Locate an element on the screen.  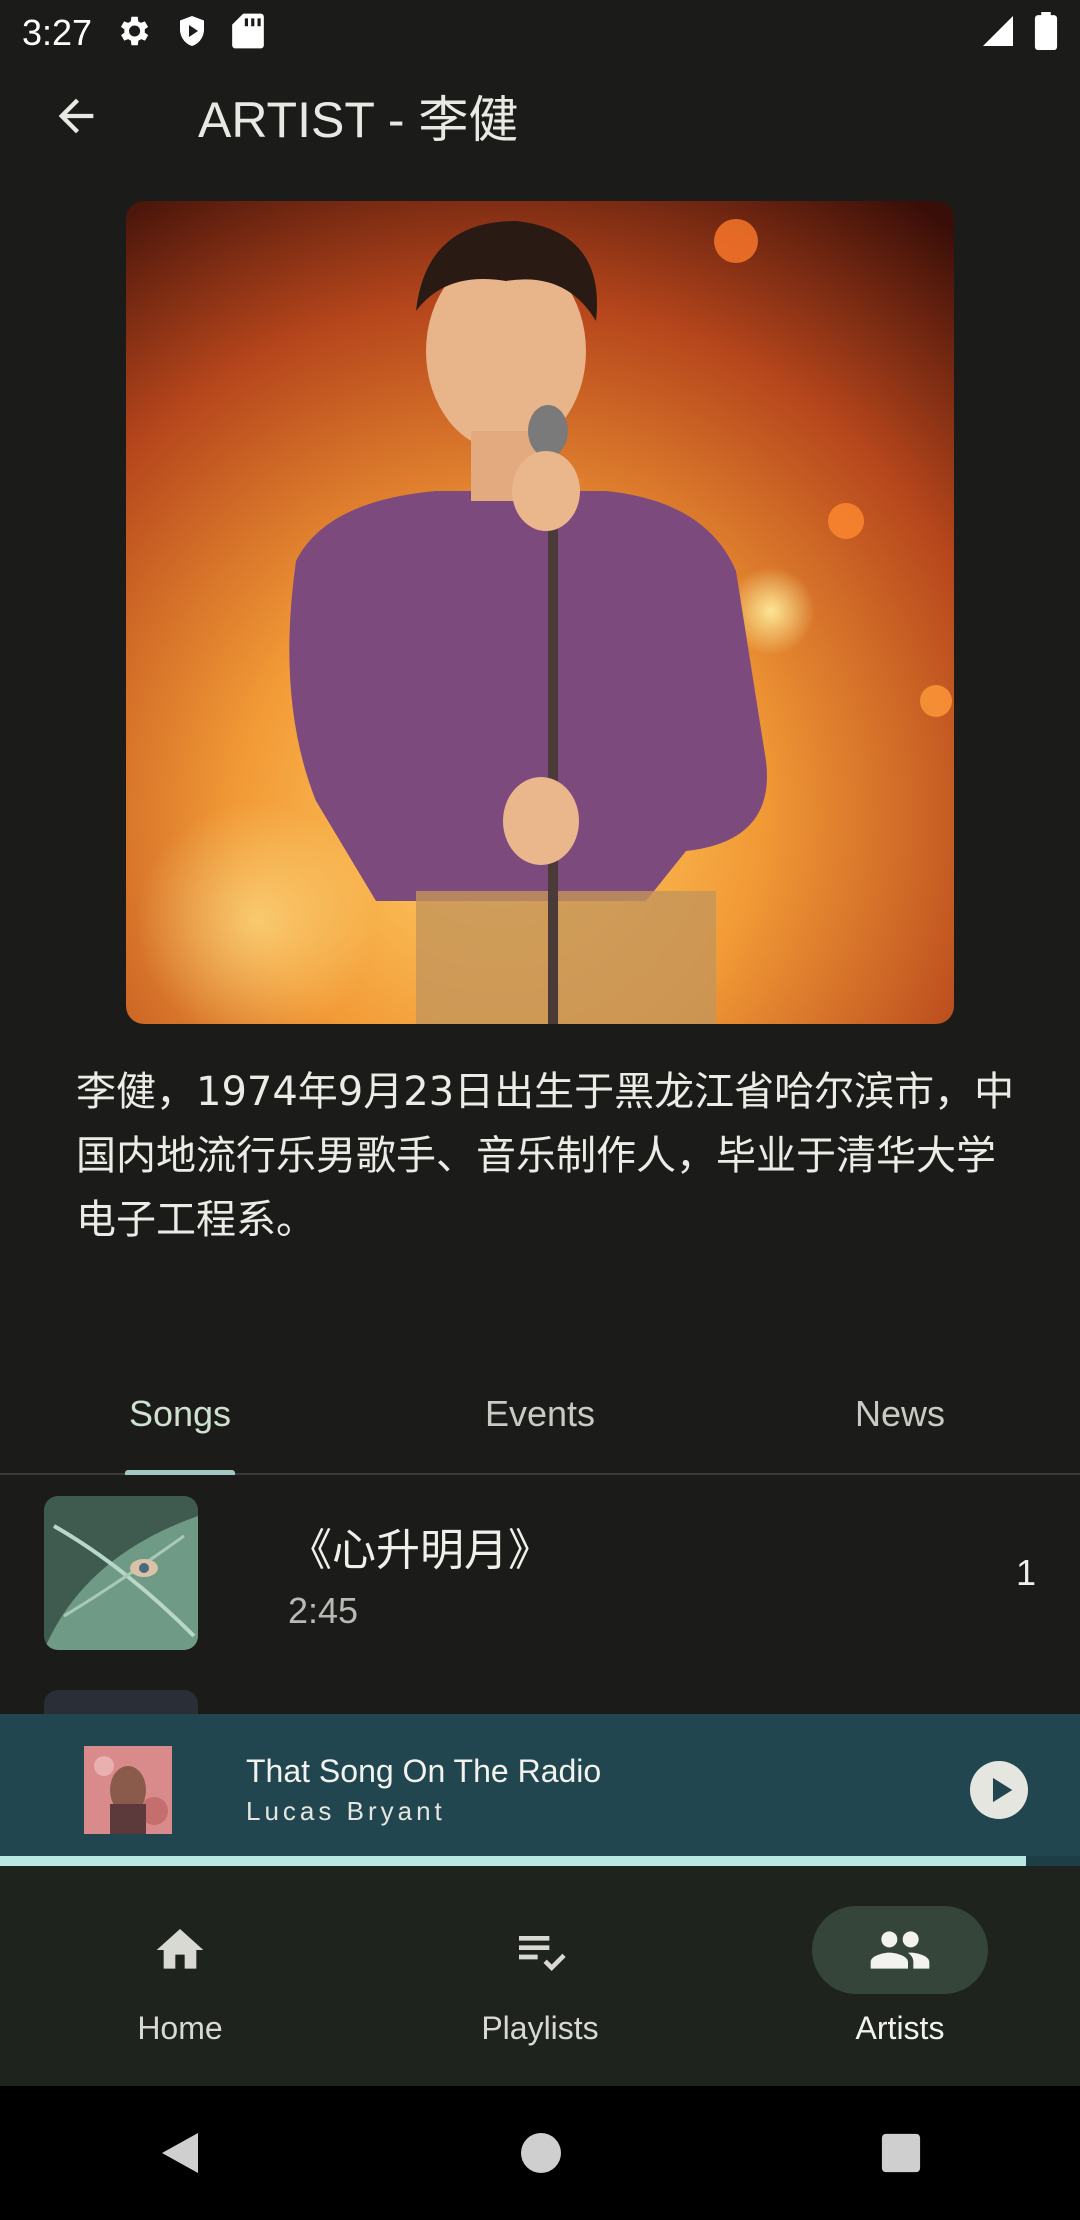
tab-bar: Songs Events News is located at coordinates (540, 1415).